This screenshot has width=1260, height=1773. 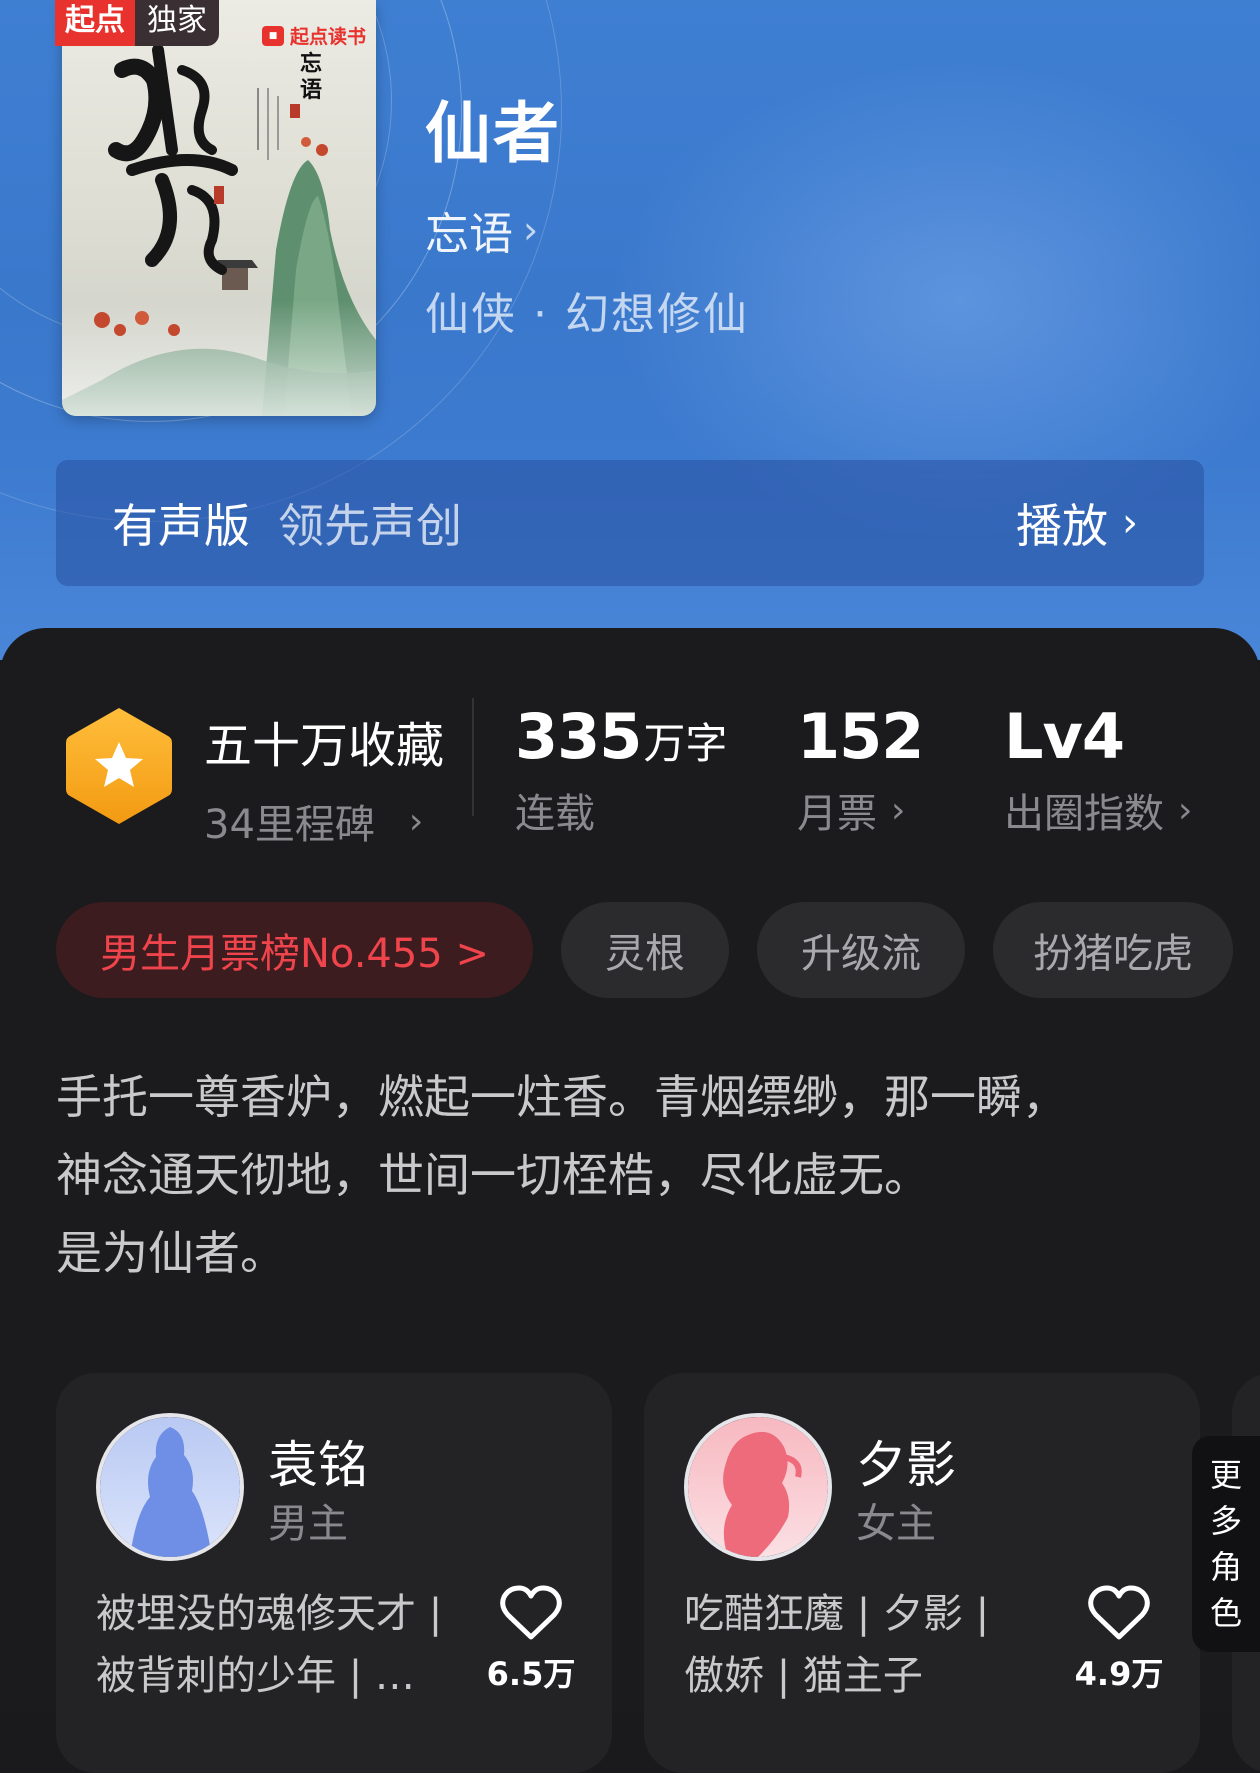 What do you see at coordinates (685, 743) in the screenshot?
I see `word-count-unit: 万字` at bounding box center [685, 743].